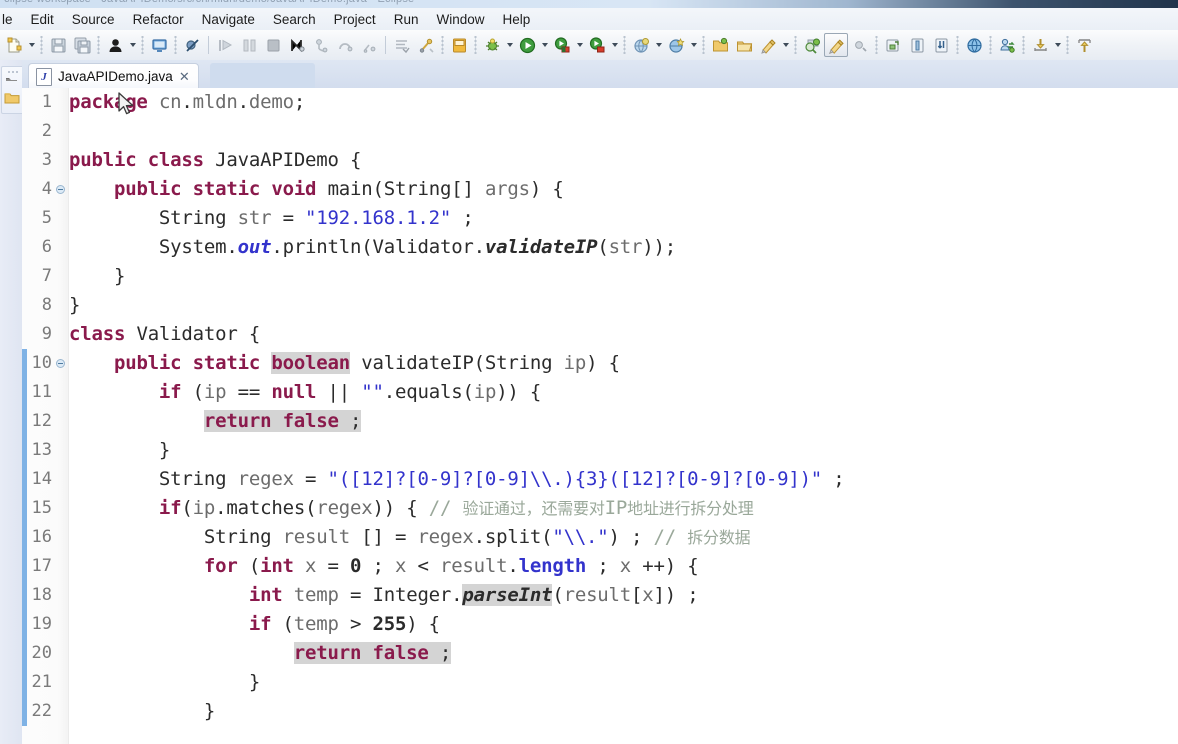 The image size is (1178, 744). I want to click on line-number-8: 8, so click(46, 305).